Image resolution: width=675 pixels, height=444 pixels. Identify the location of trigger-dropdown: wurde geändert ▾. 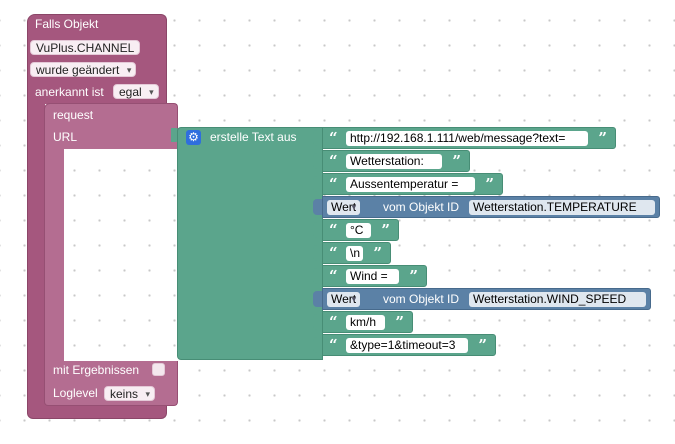
(83, 69).